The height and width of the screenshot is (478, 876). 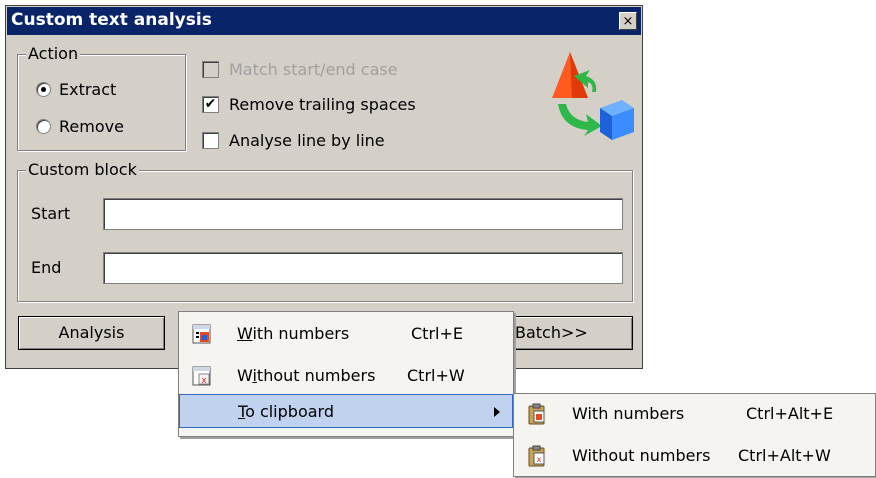 I want to click on end-label: End, so click(x=46, y=267).